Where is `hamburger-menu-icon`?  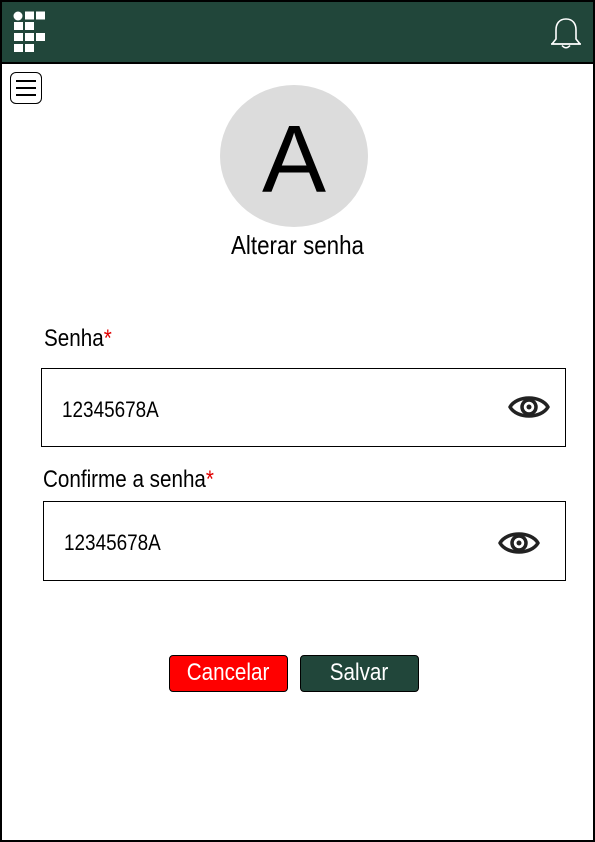 hamburger-menu-icon is located at coordinates (26, 88).